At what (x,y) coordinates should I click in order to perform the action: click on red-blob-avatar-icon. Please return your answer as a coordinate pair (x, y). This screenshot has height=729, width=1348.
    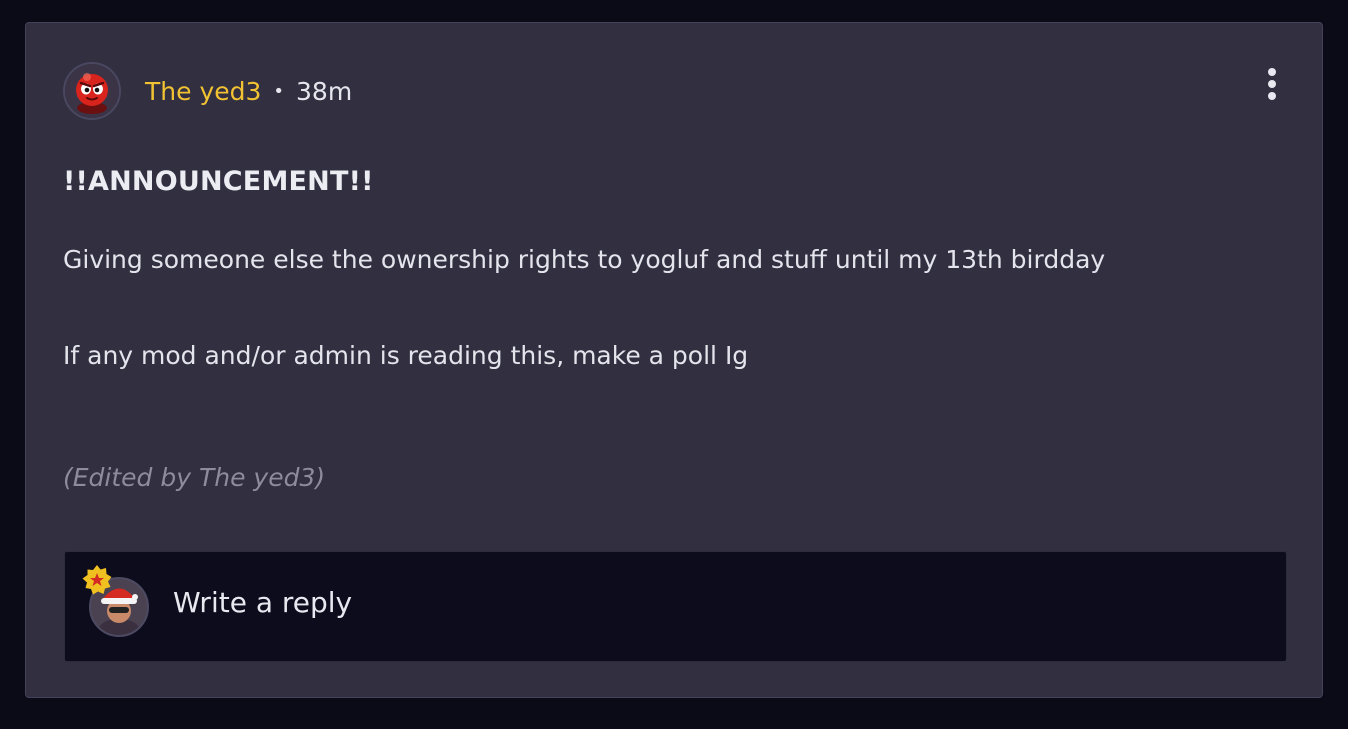
    Looking at the image, I should click on (92, 91).